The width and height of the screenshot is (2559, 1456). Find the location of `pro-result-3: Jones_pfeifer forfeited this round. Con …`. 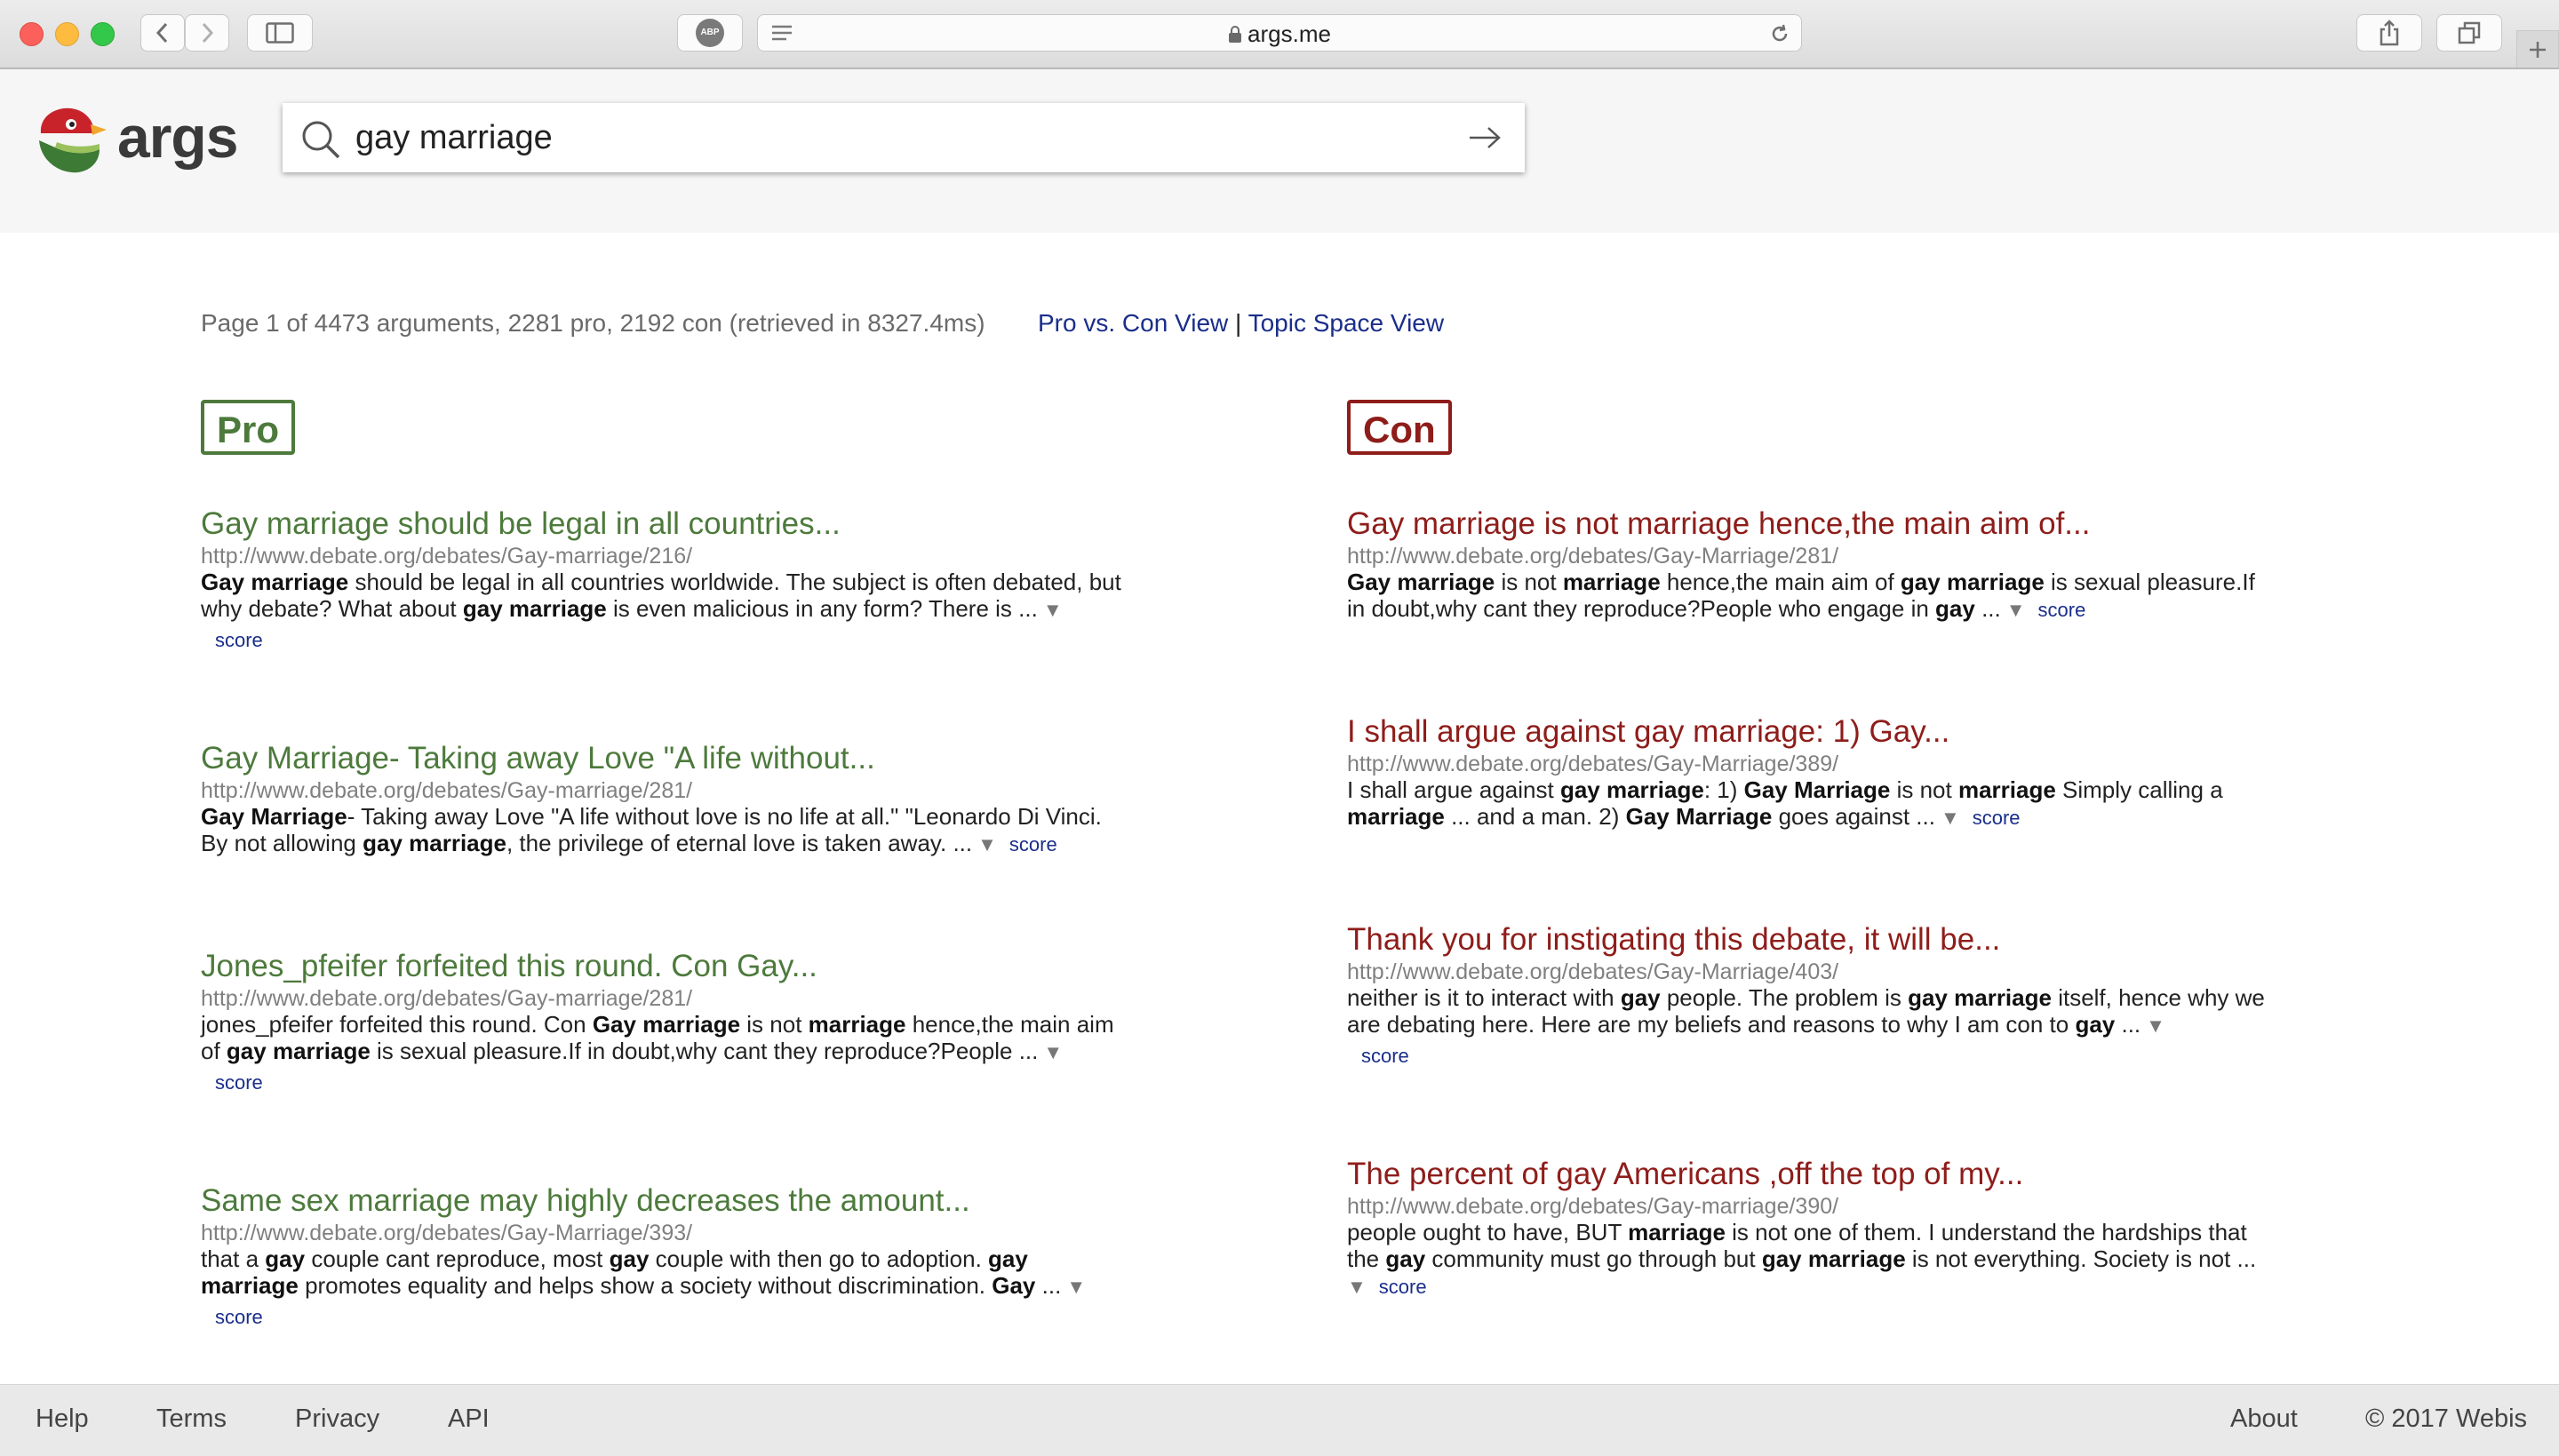

pro-result-3: Jones_pfeifer forfeited this round. Con … is located at coordinates (663, 1020).